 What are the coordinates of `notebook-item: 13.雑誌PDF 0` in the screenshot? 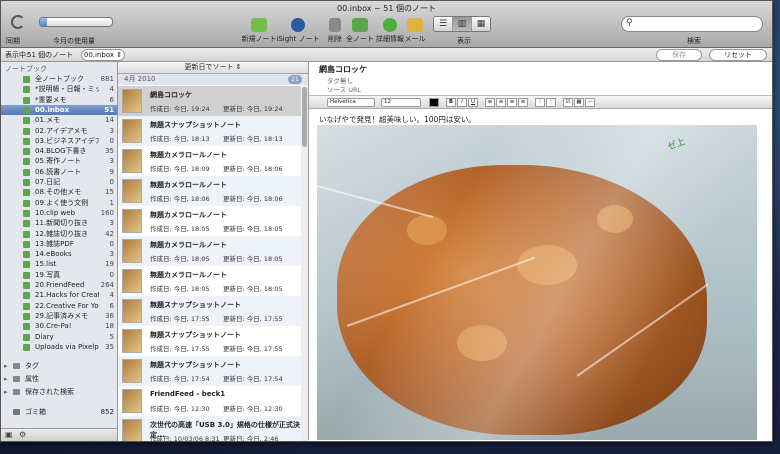 It's located at (59, 244).